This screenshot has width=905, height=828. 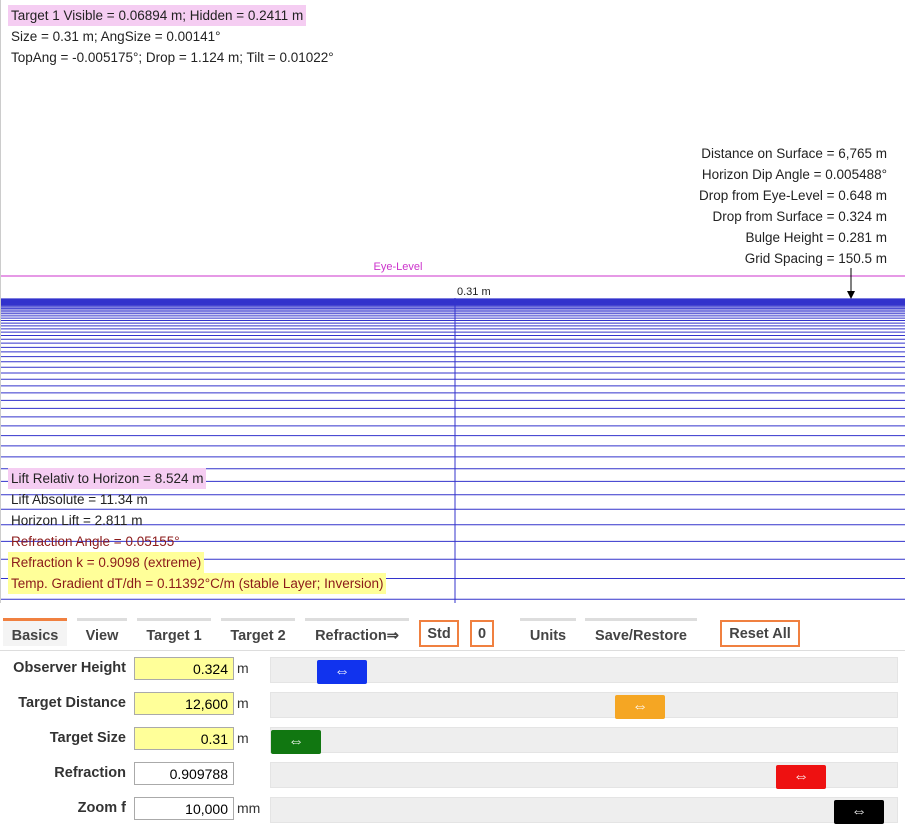 I want to click on tab-target-1: Target 1, so click(x=174, y=632).